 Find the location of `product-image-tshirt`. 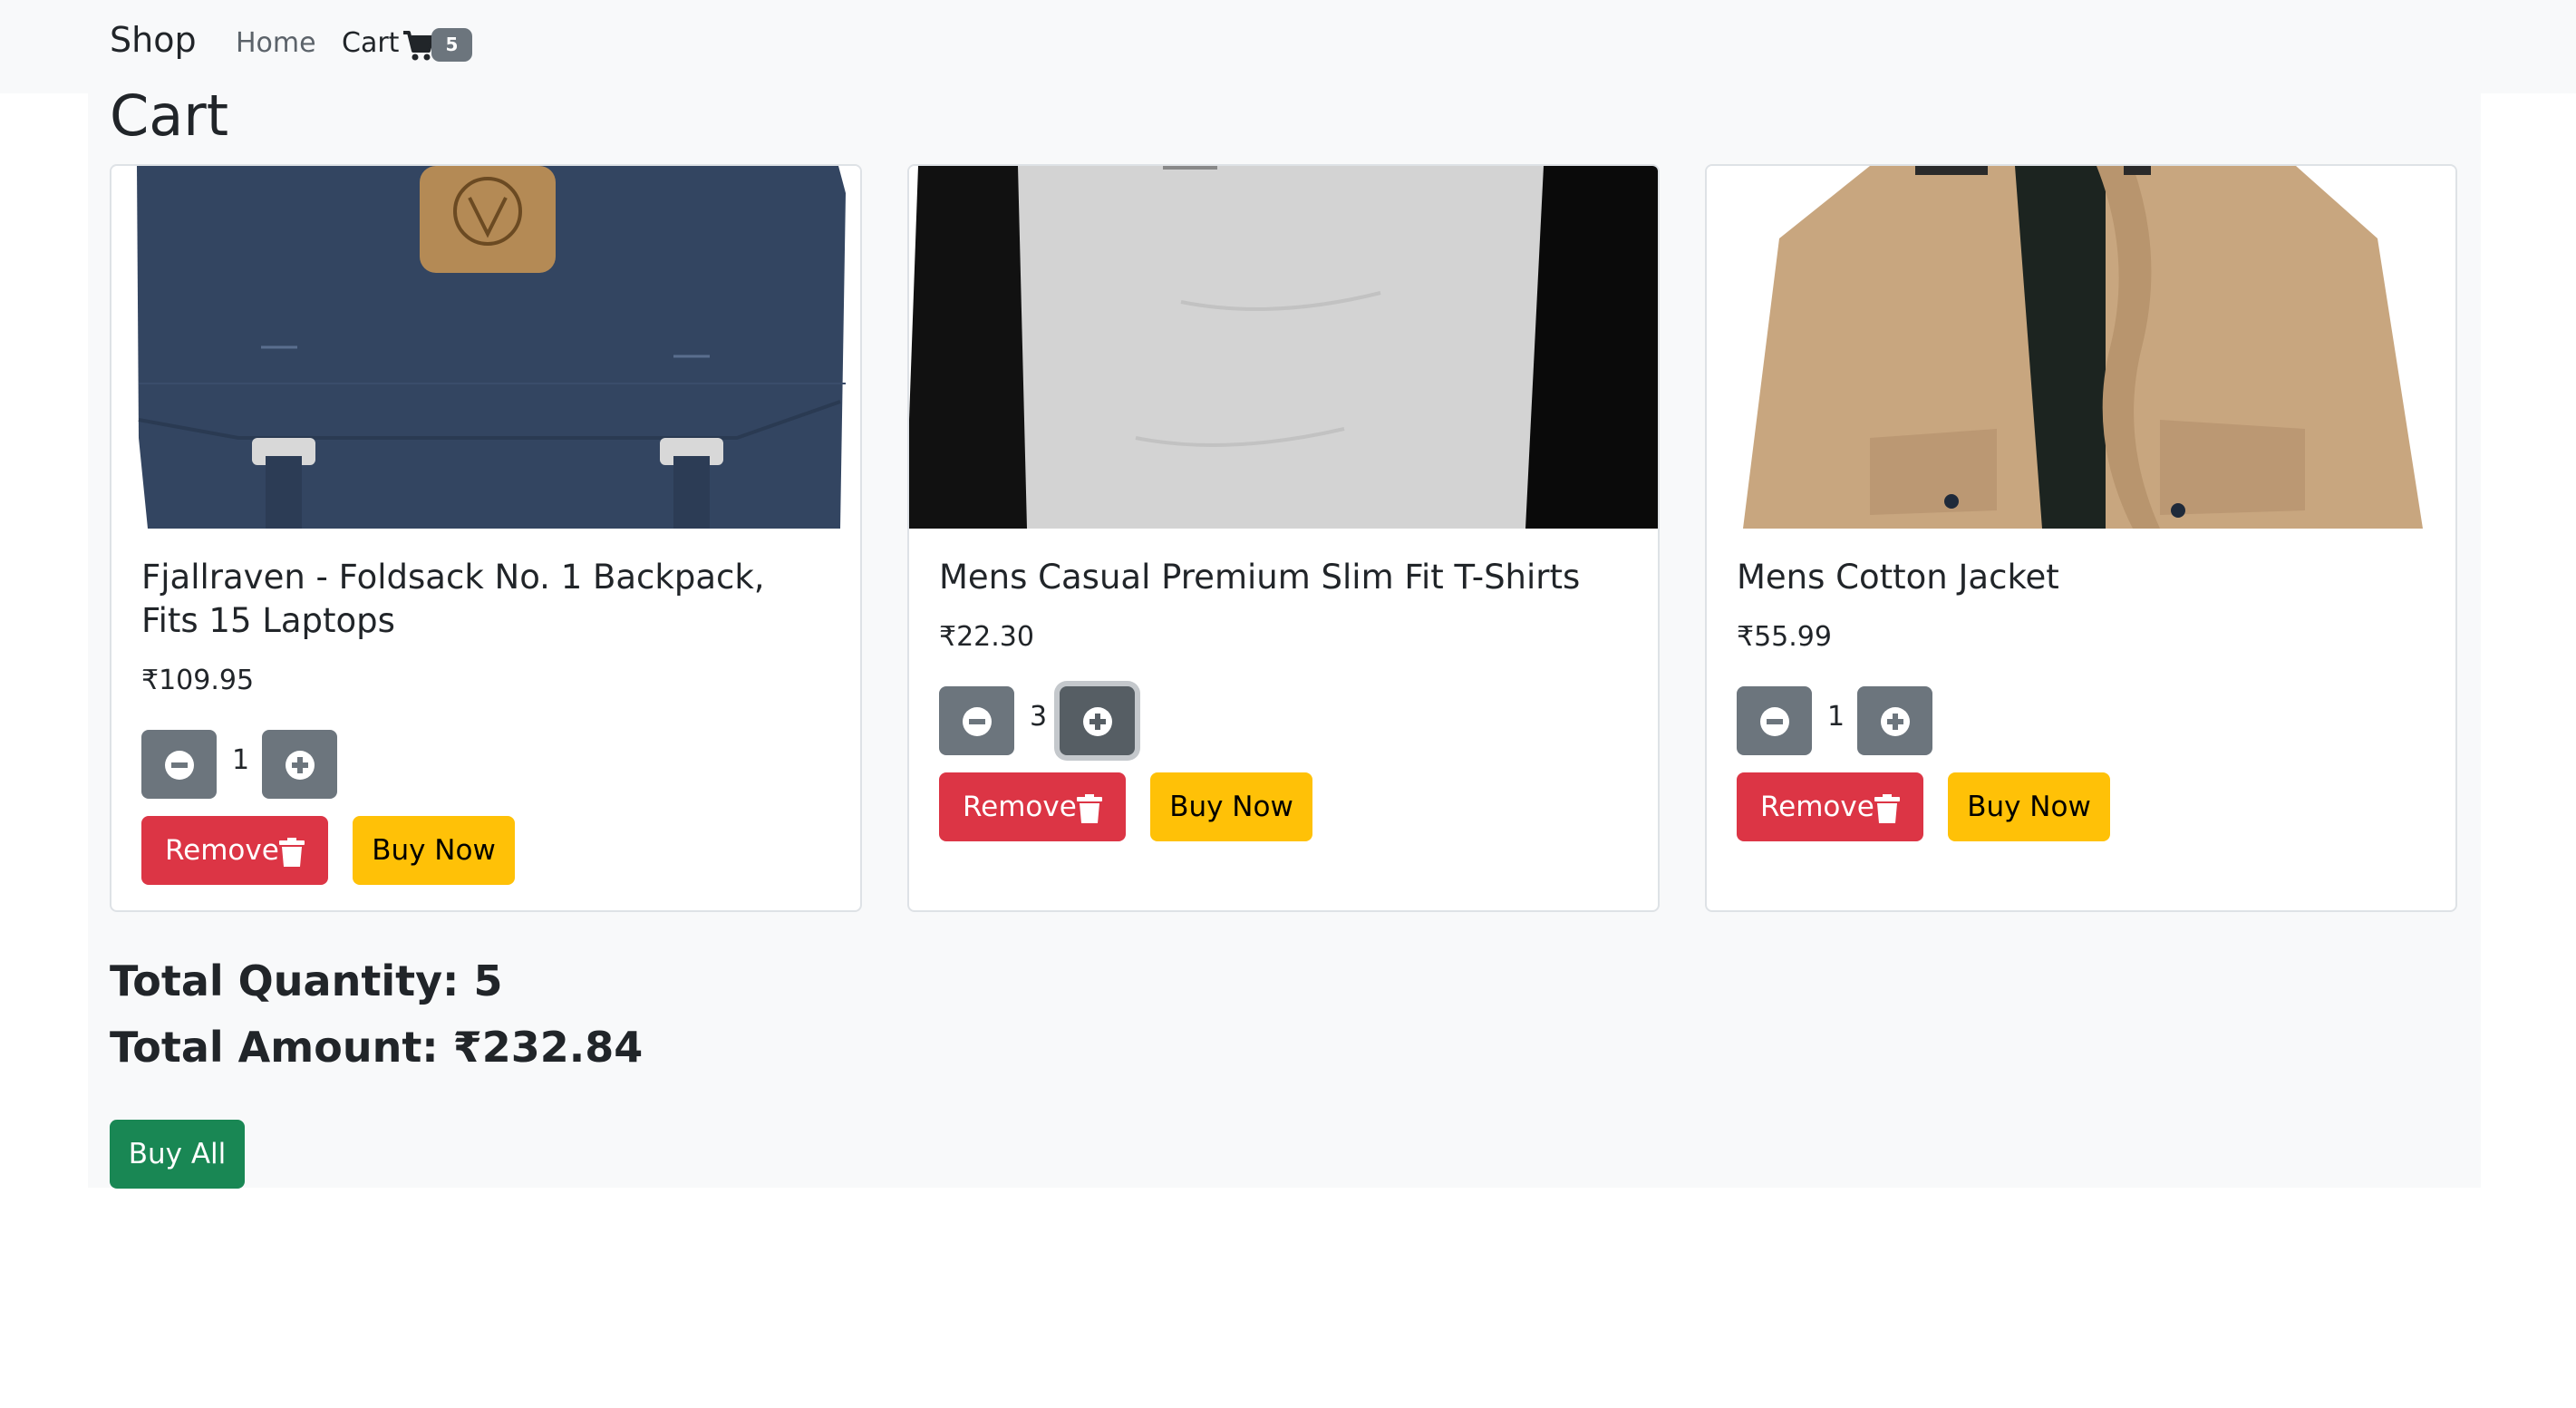

product-image-tshirt is located at coordinates (1283, 348).